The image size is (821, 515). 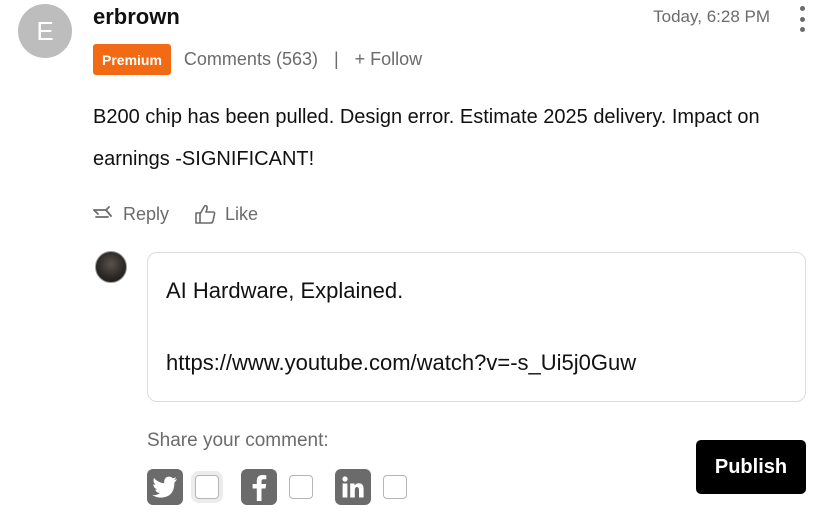 I want to click on follow-button: + Follow, so click(x=389, y=59).